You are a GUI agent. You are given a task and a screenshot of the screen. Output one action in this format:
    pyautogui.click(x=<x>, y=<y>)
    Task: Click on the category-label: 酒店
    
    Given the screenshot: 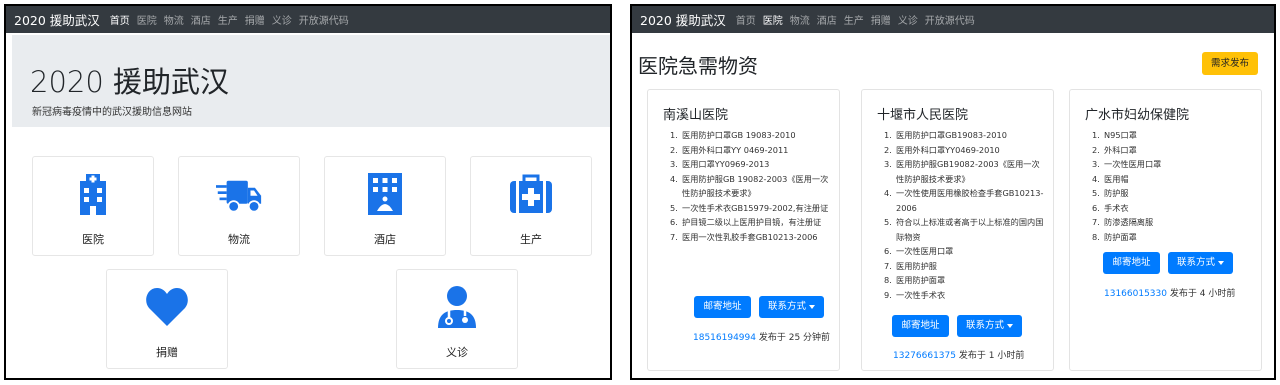 What is the action you would take?
    pyautogui.click(x=385, y=239)
    